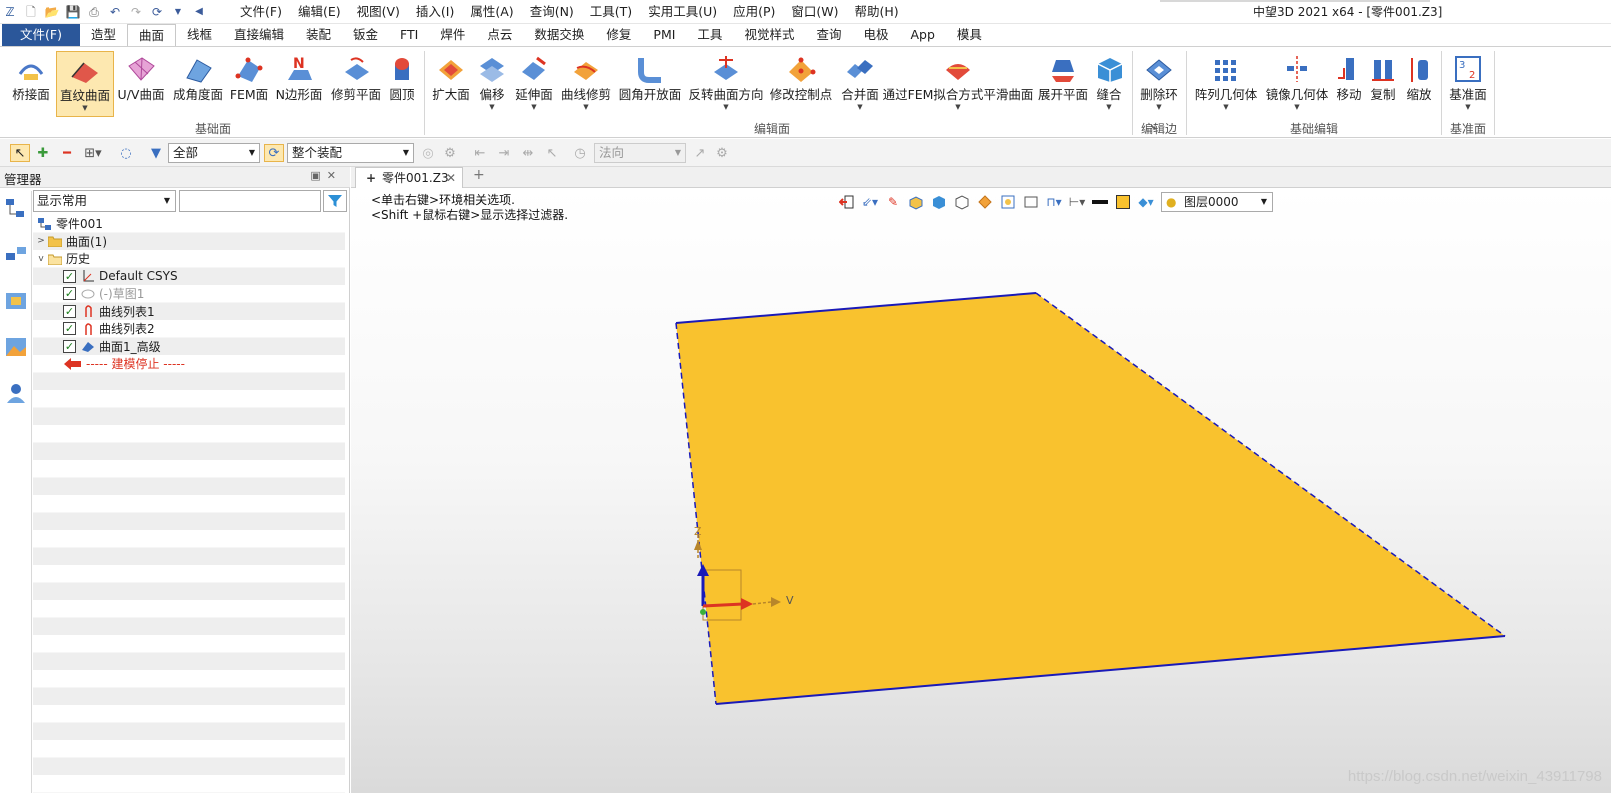  Describe the element at coordinates (365, 35) in the screenshot. I see `tab-sheetmetal: 钣金` at that location.